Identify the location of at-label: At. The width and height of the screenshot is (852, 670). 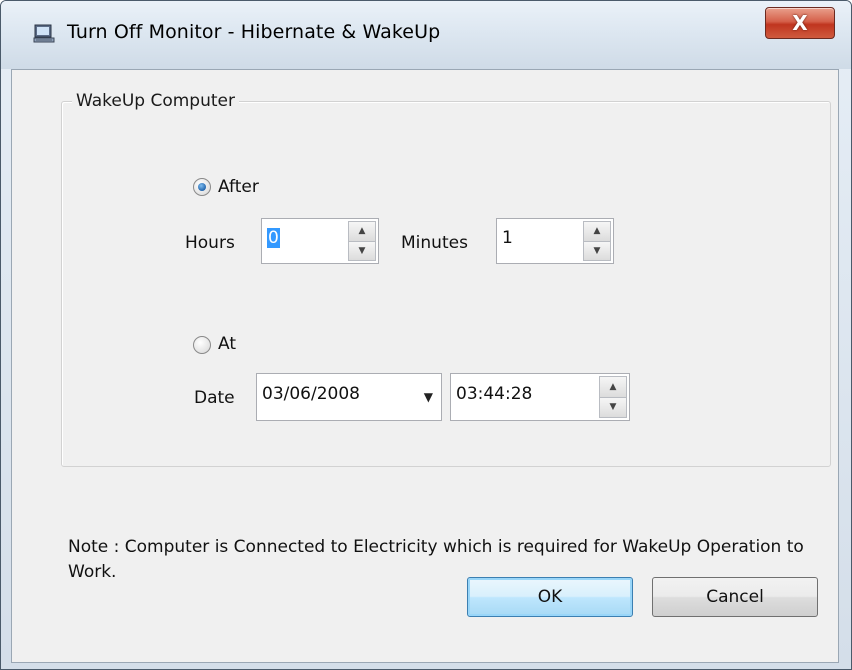
(227, 344).